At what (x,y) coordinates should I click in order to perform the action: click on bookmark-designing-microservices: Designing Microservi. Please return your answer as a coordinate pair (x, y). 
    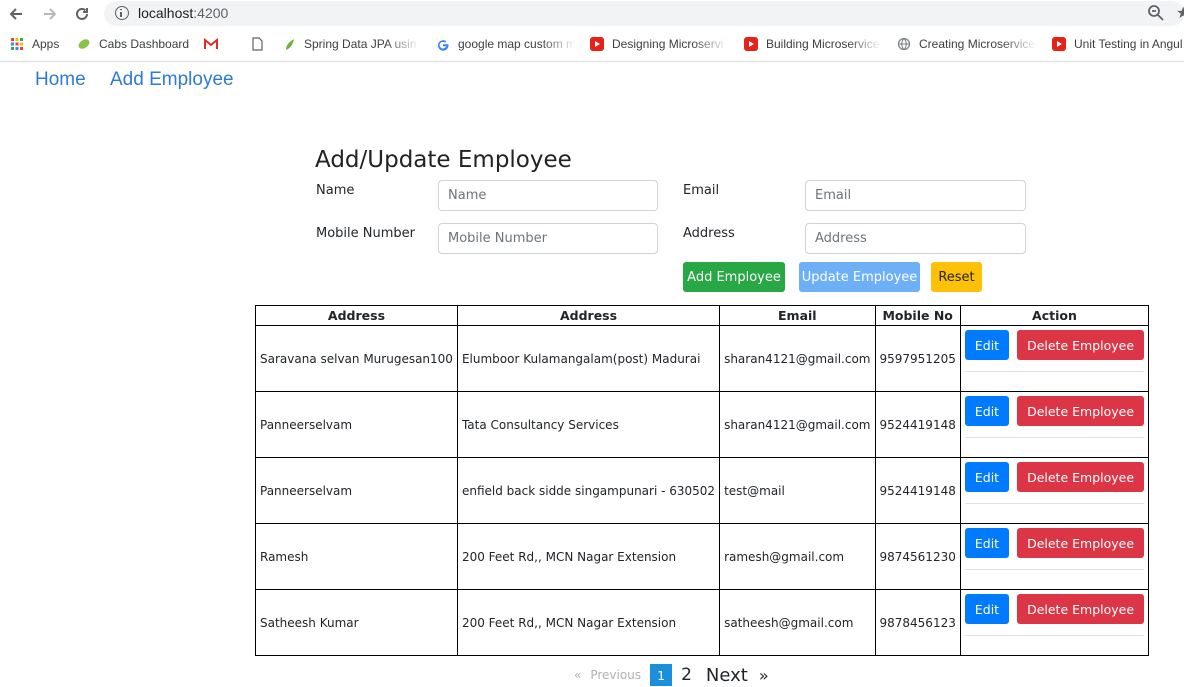
    Looking at the image, I should click on (659, 44).